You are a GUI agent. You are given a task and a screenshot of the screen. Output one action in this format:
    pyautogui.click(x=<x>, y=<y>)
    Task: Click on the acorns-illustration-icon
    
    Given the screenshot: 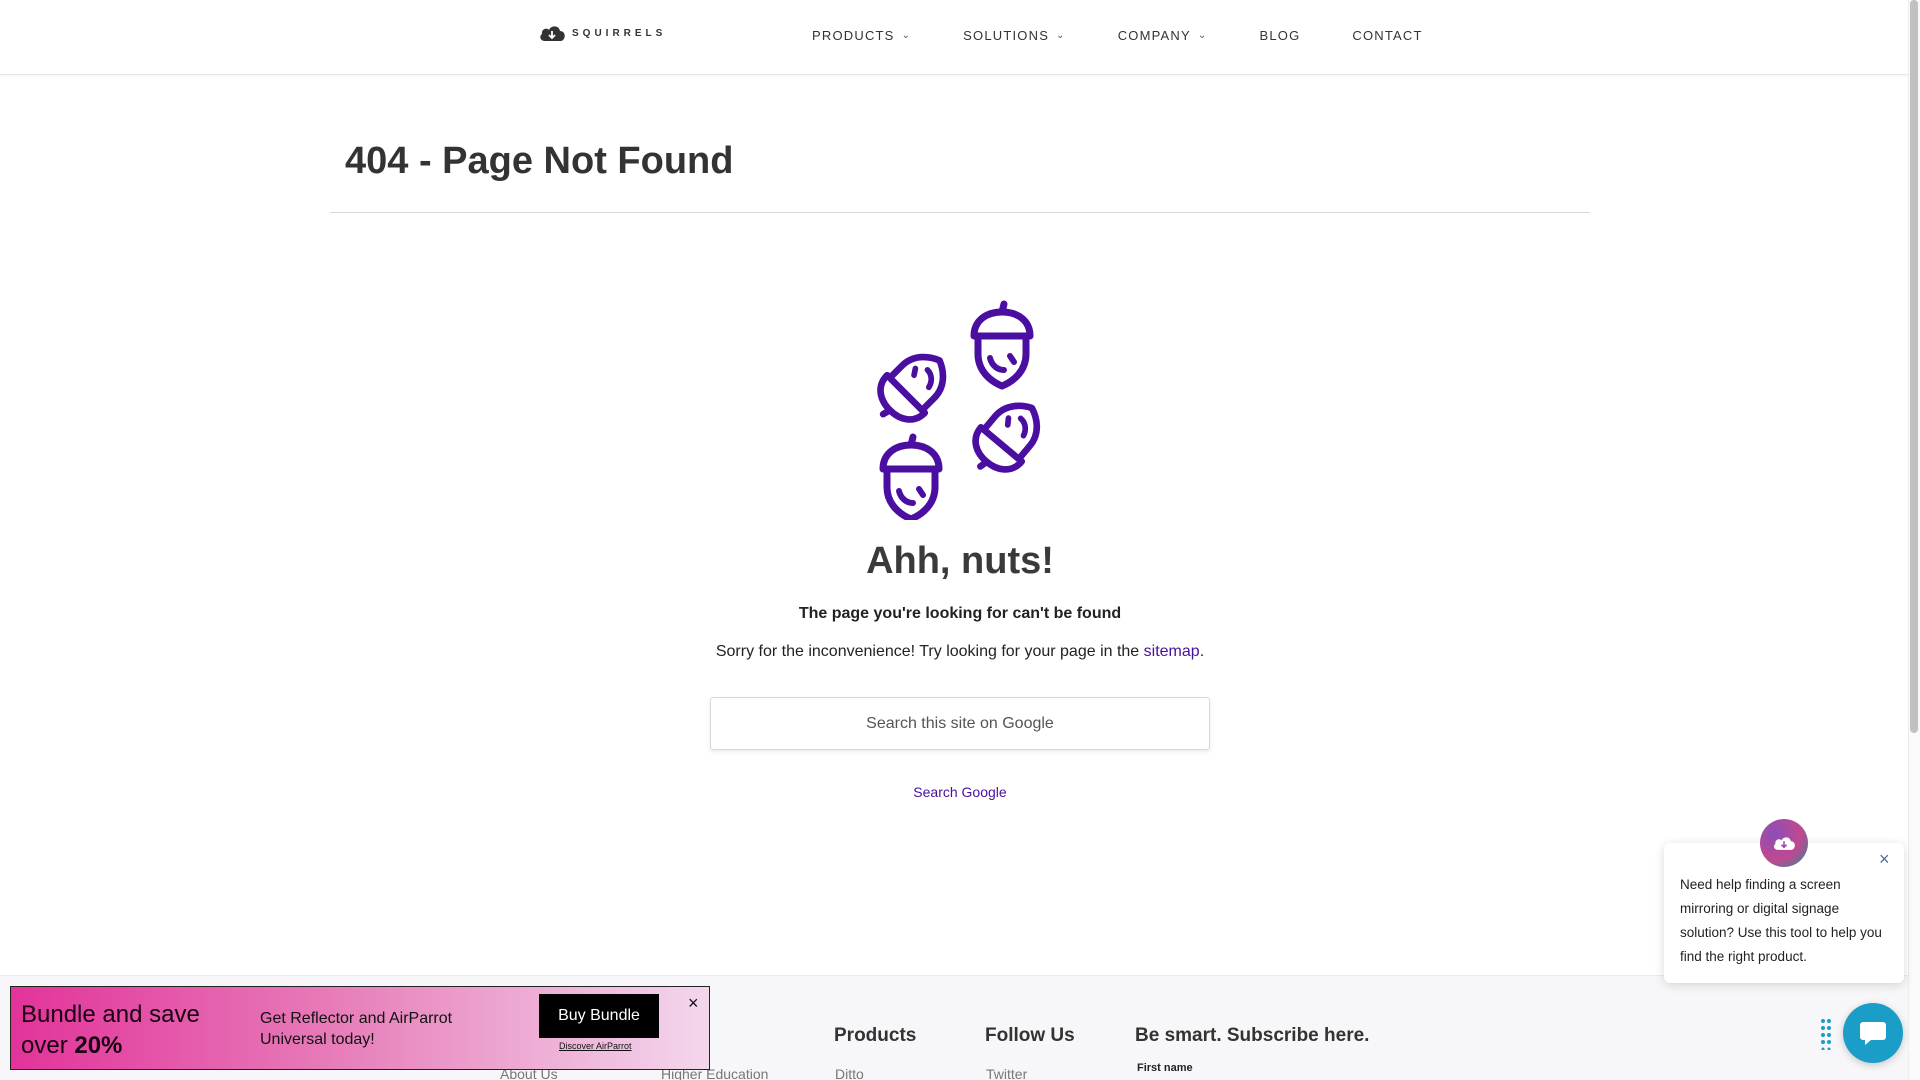 What is the action you would take?
    pyautogui.click(x=962, y=407)
    